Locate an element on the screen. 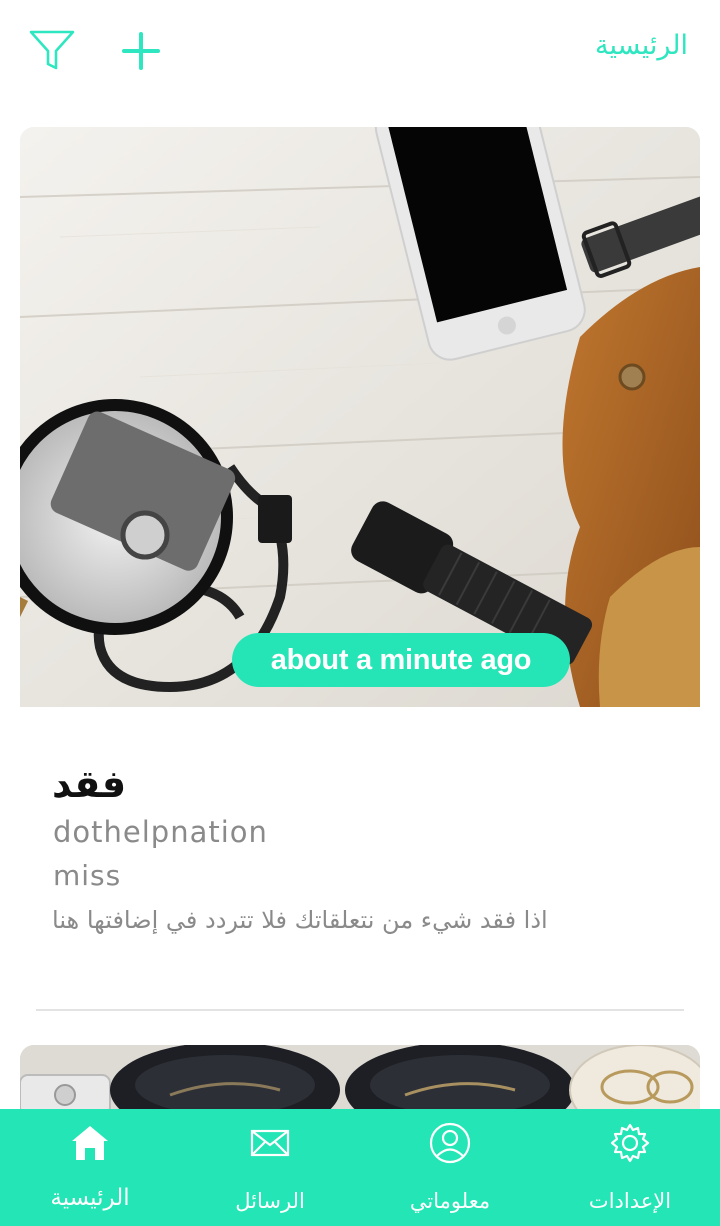 This screenshot has width=720, height=1226. nav-item-settings: الإعدادات is located at coordinates (630, 1167).